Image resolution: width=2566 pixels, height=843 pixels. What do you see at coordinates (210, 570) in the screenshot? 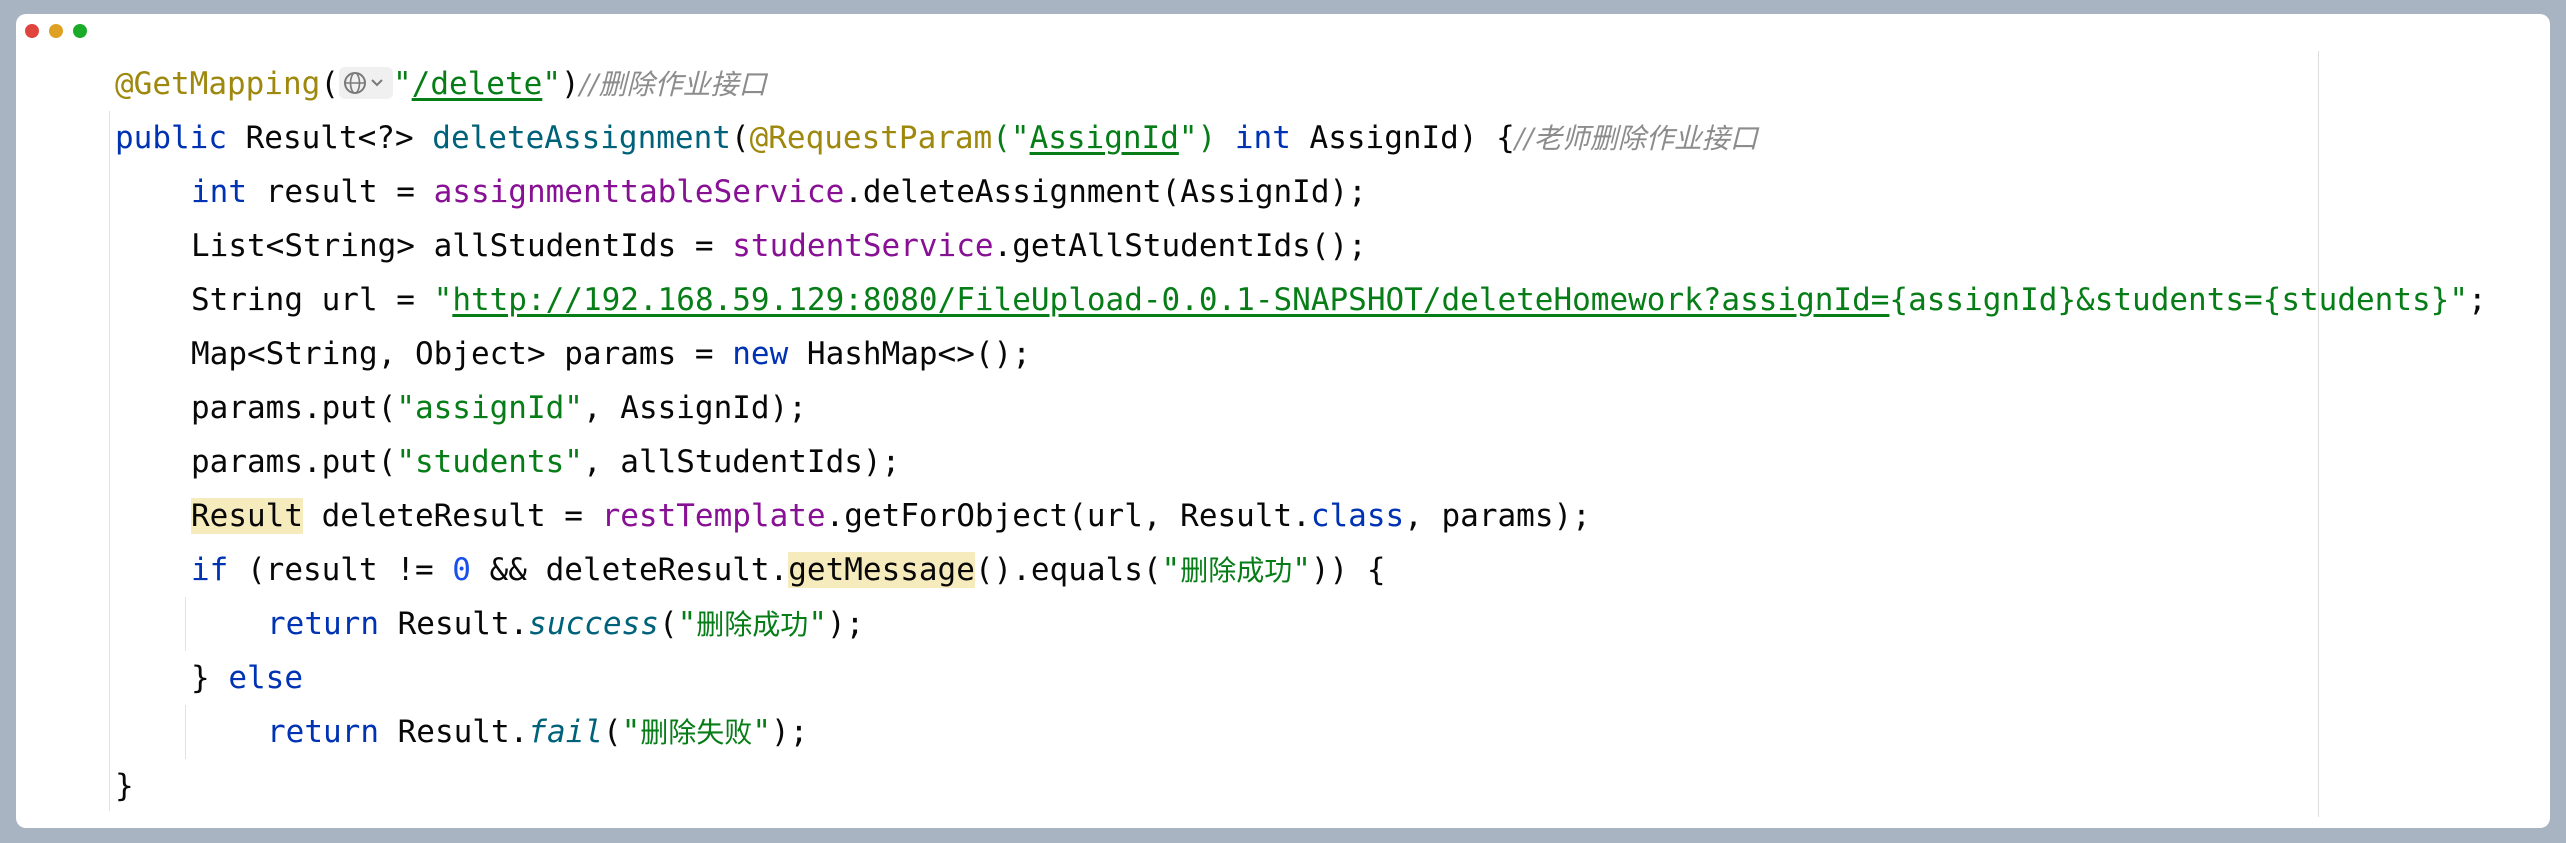
I see `keyword-if: if` at bounding box center [210, 570].